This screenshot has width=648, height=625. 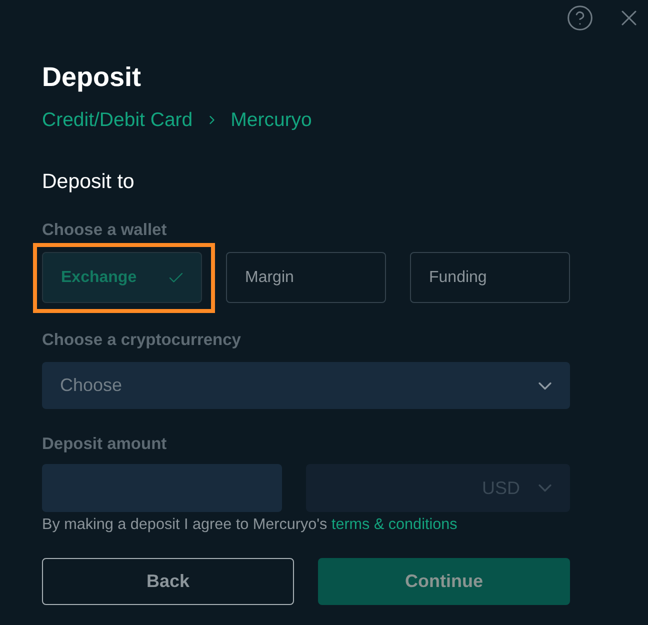 I want to click on field-label: Deposit amount, so click(x=104, y=444).